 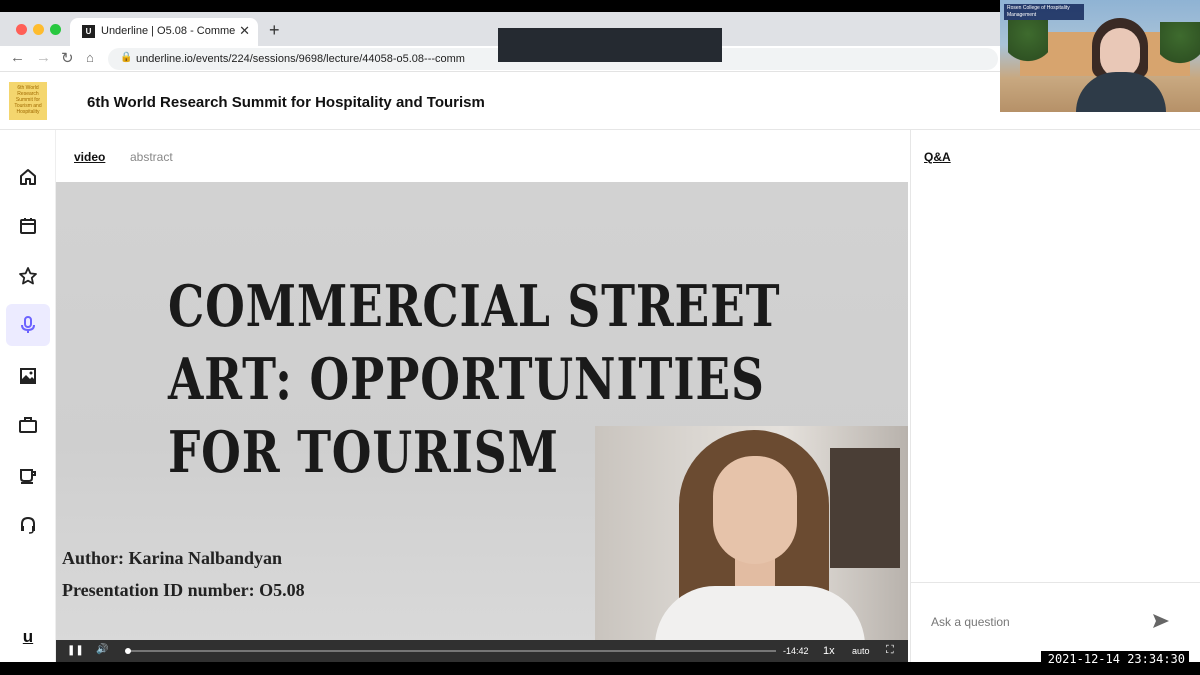 What do you see at coordinates (861, 651) in the screenshot?
I see `quality-button: auto` at bounding box center [861, 651].